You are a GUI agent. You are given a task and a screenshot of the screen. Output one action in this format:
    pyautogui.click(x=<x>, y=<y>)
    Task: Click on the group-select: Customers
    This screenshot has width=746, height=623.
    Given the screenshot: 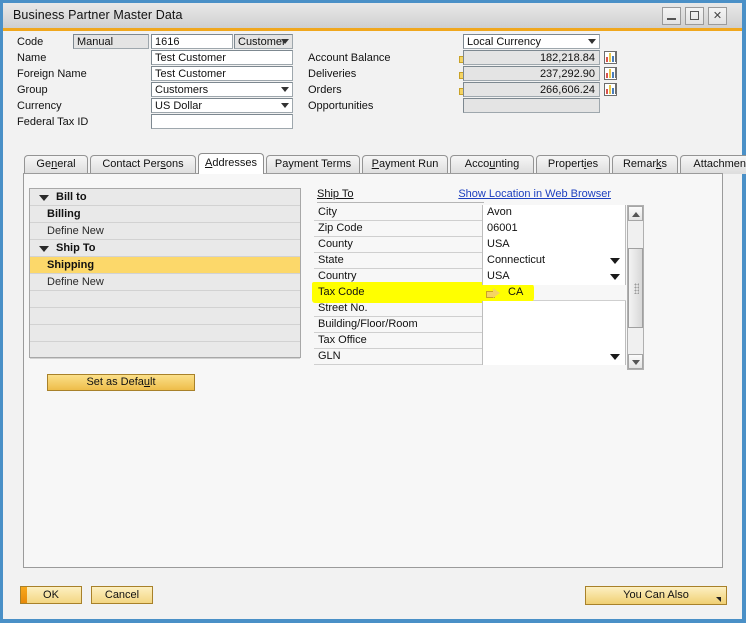 What is the action you would take?
    pyautogui.click(x=222, y=89)
    